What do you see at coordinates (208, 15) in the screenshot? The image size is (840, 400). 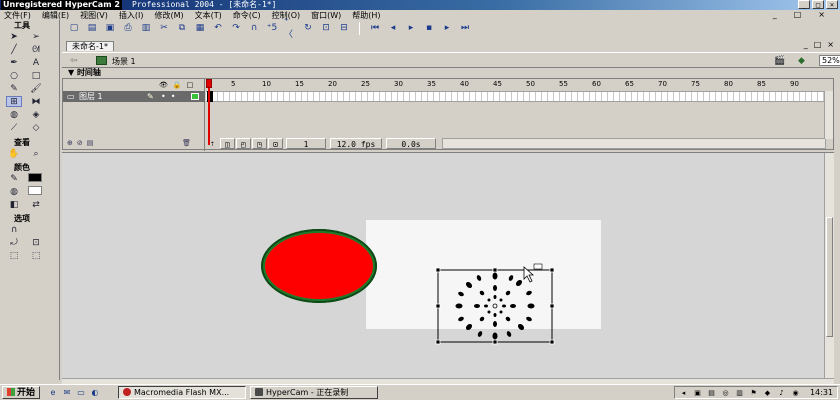 I see `menu-text: 文本(T)` at bounding box center [208, 15].